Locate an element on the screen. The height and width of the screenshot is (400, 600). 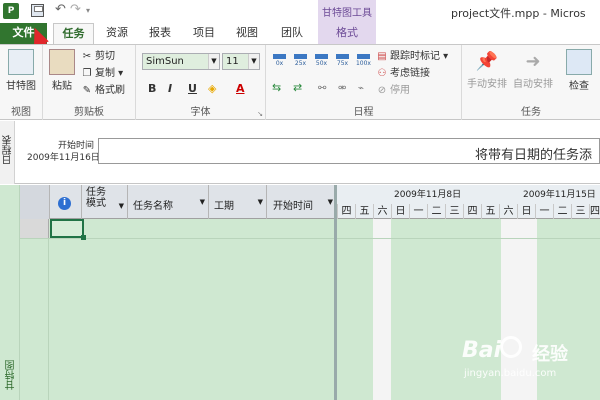
timeline-placeholder-text: 将带有日期的任务添 is located at coordinates (534, 155).